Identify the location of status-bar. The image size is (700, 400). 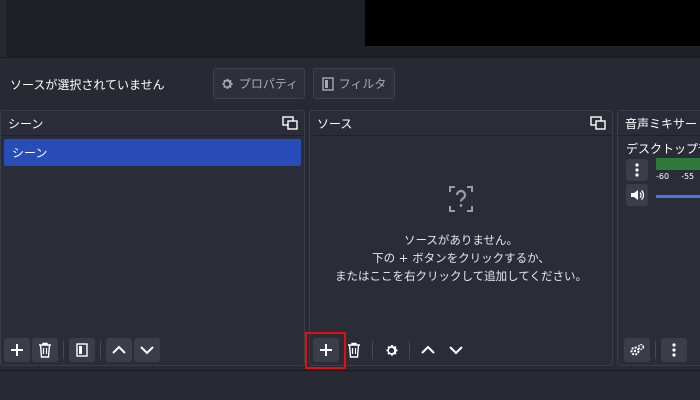
(350, 385).